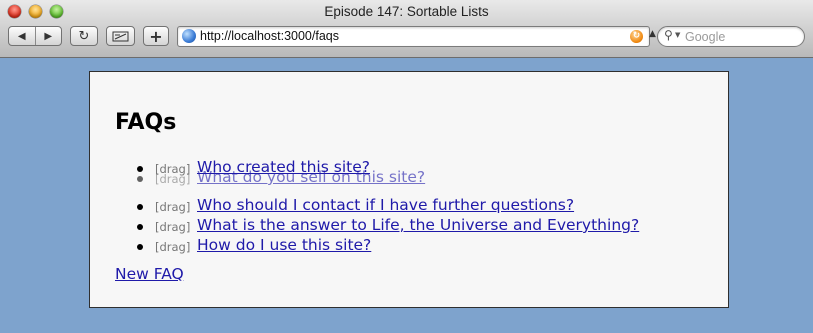  Describe the element at coordinates (149, 274) in the screenshot. I see `new-faq-link: New FAQ` at that location.